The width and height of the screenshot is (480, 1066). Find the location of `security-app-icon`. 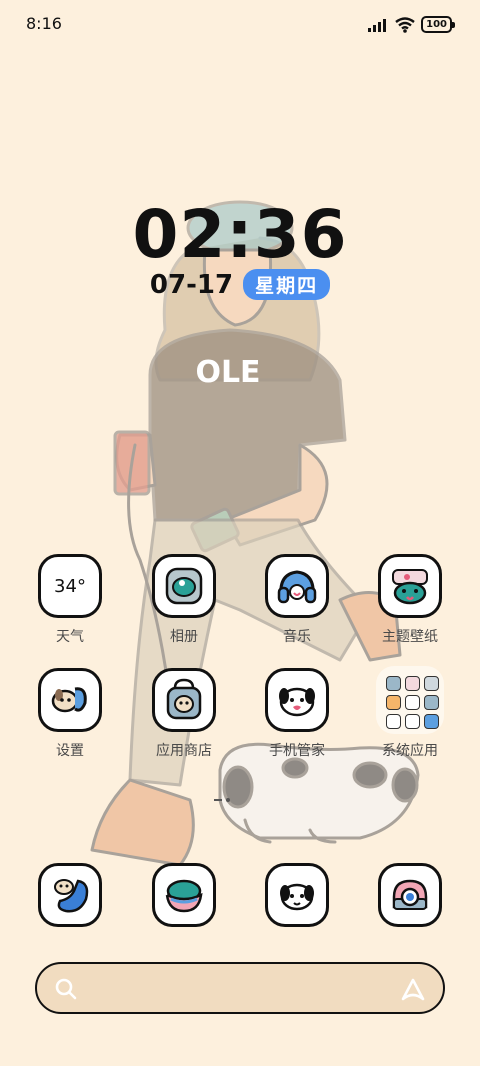

security-app-icon is located at coordinates (297, 700).